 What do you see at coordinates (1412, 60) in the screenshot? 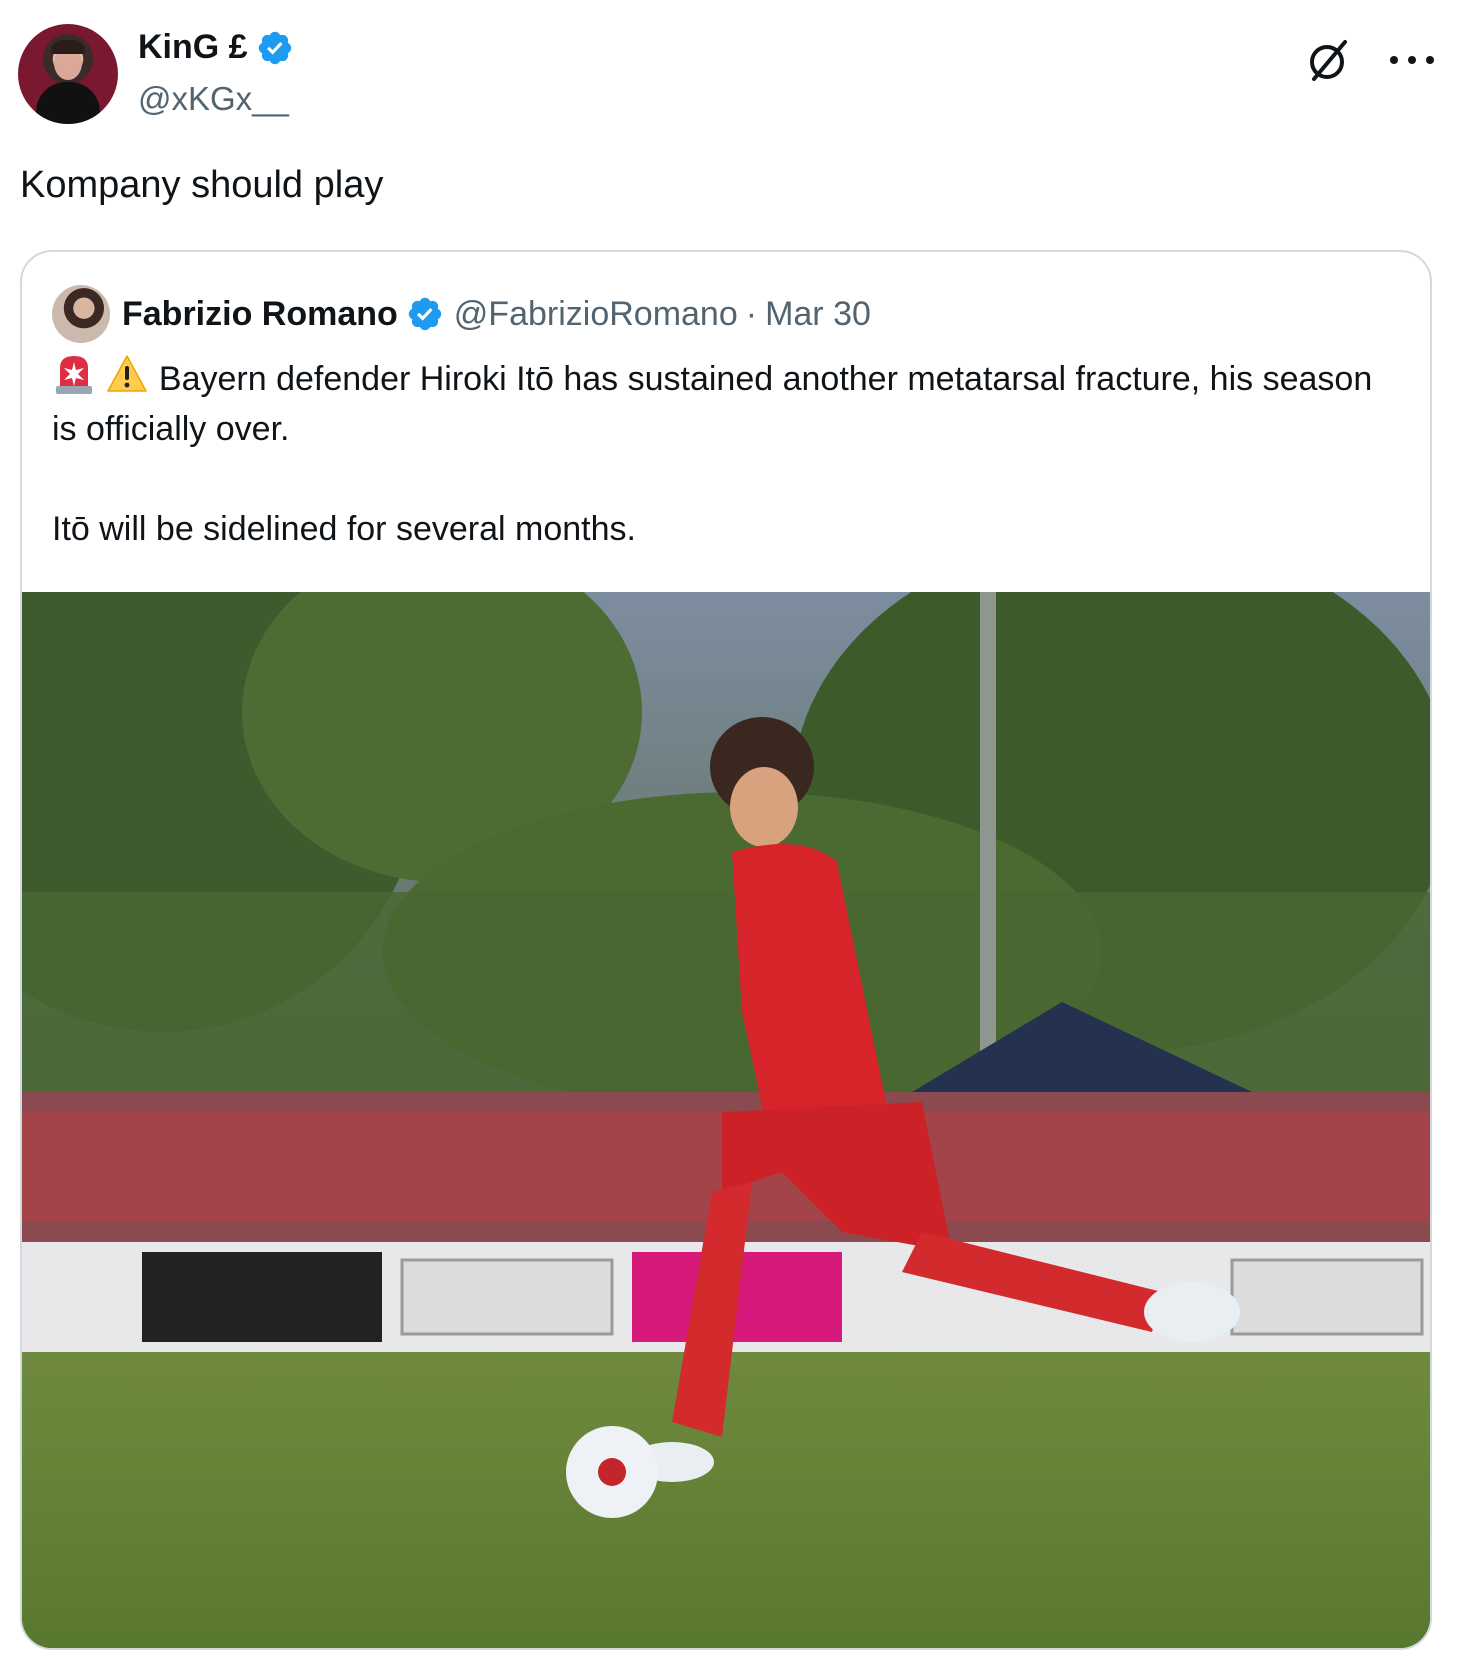
I see `more-options-icon` at bounding box center [1412, 60].